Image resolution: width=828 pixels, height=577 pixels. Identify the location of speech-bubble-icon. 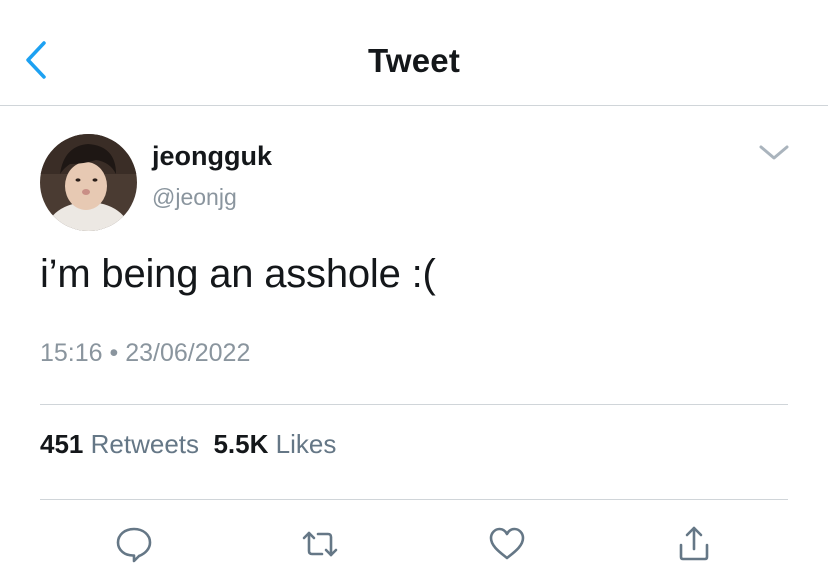
(134, 545).